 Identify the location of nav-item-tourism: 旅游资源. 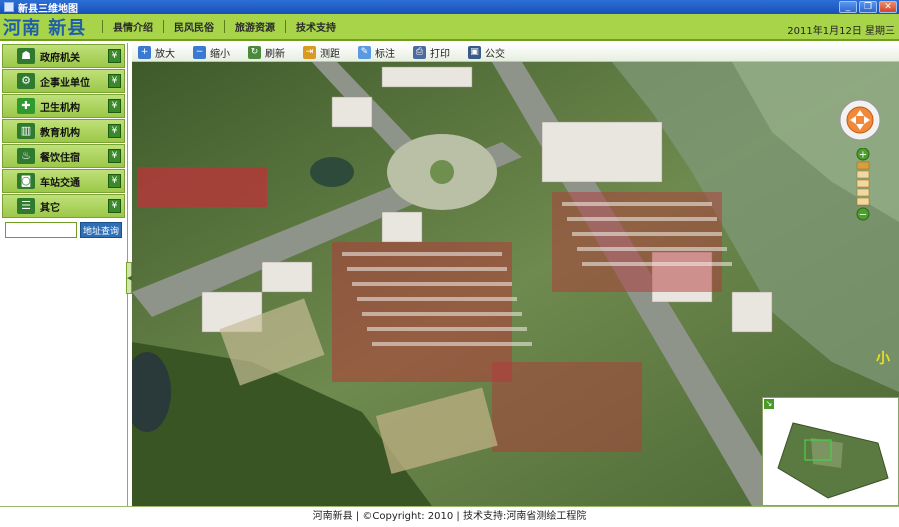
(255, 26).